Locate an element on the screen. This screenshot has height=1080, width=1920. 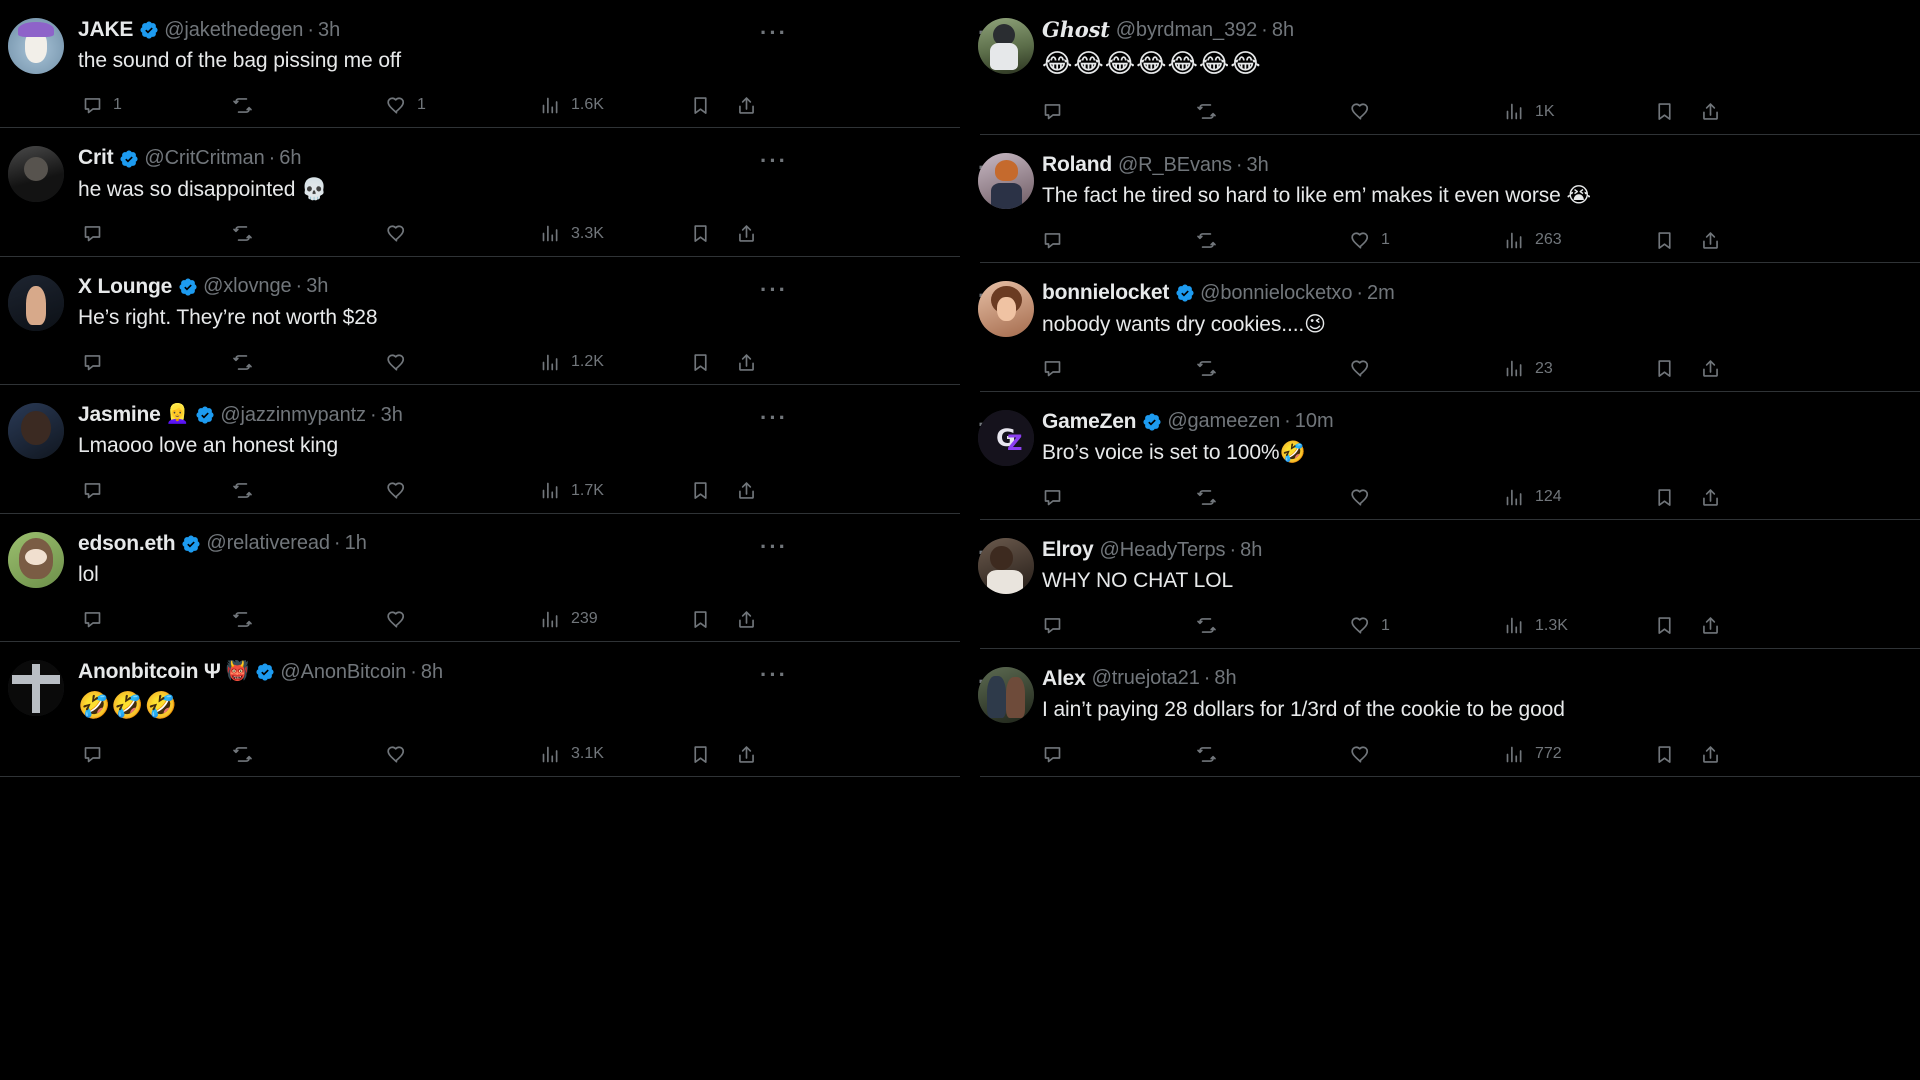
avatar-container: GZ is located at coordinates (1010, 459).